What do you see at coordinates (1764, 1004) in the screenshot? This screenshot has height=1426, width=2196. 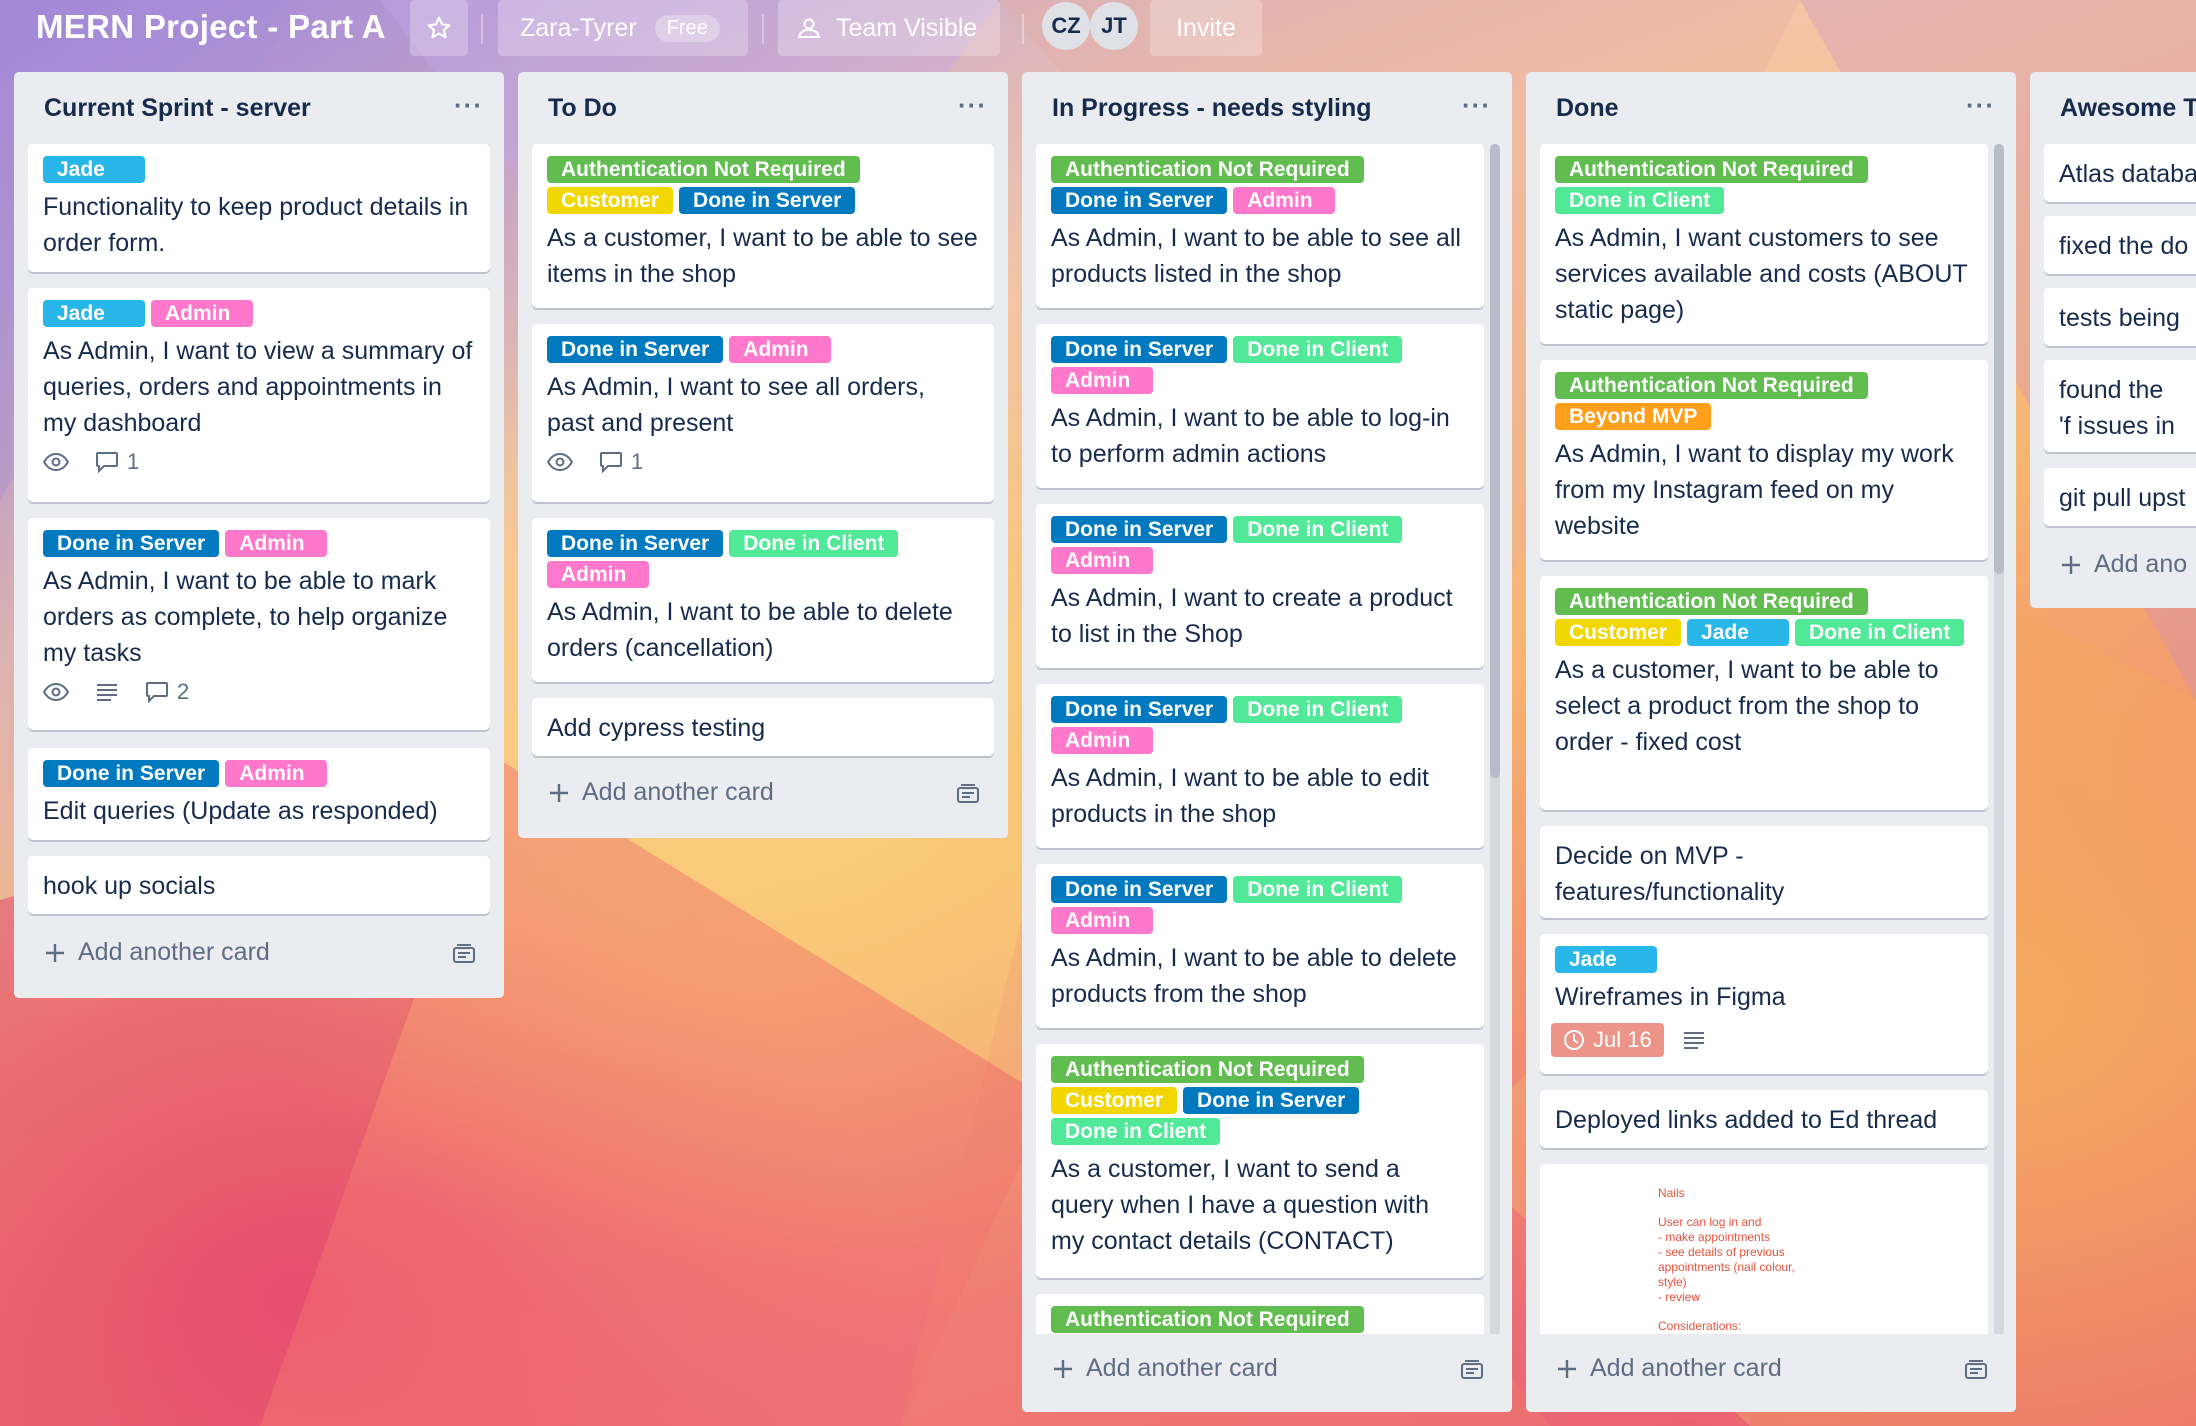 I see `card: Jade Wireframes in Figma Jul 16` at bounding box center [1764, 1004].